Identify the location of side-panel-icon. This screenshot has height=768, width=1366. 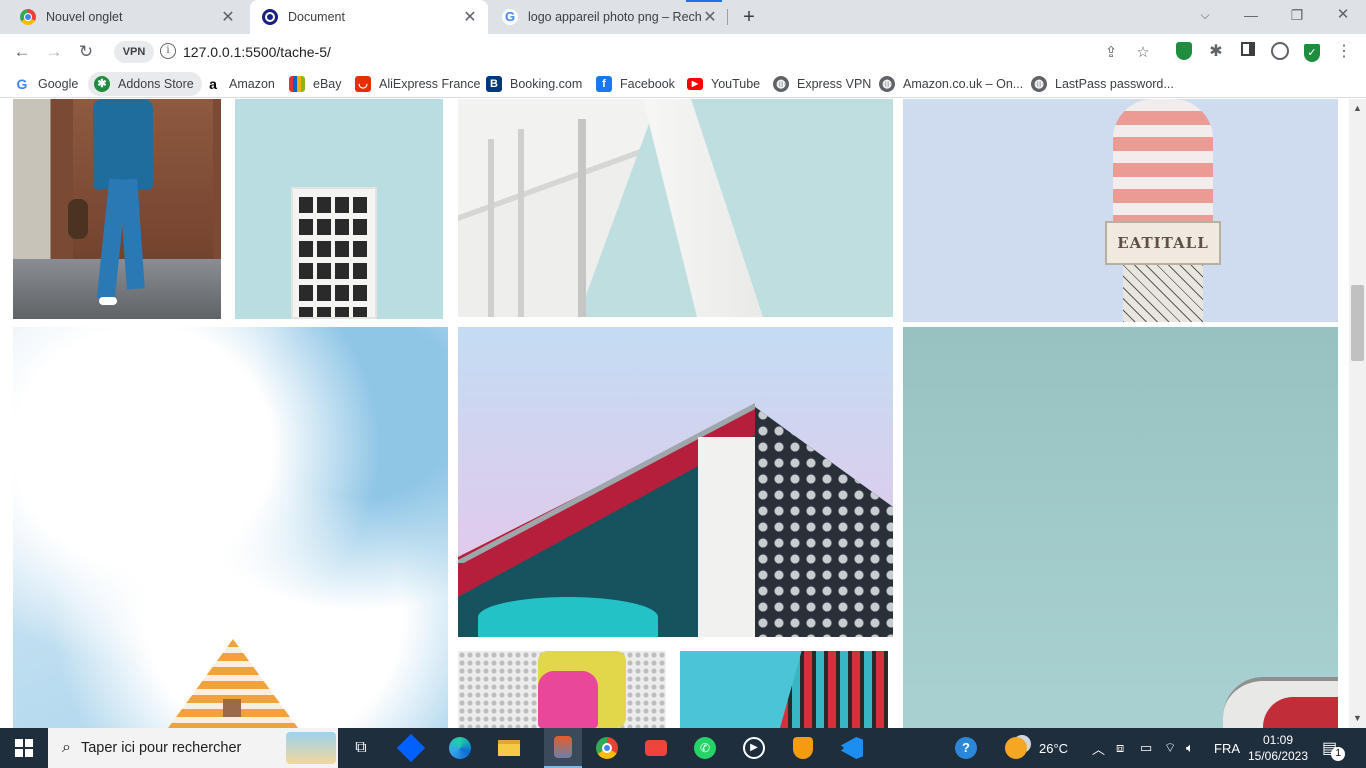
(1248, 52).